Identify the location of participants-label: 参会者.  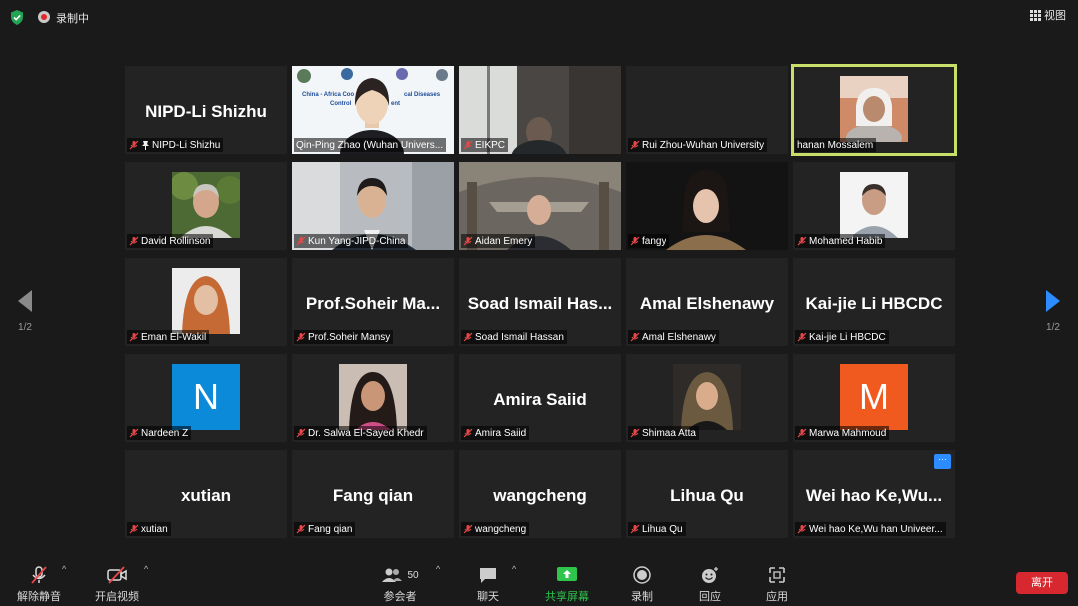
(400, 597).